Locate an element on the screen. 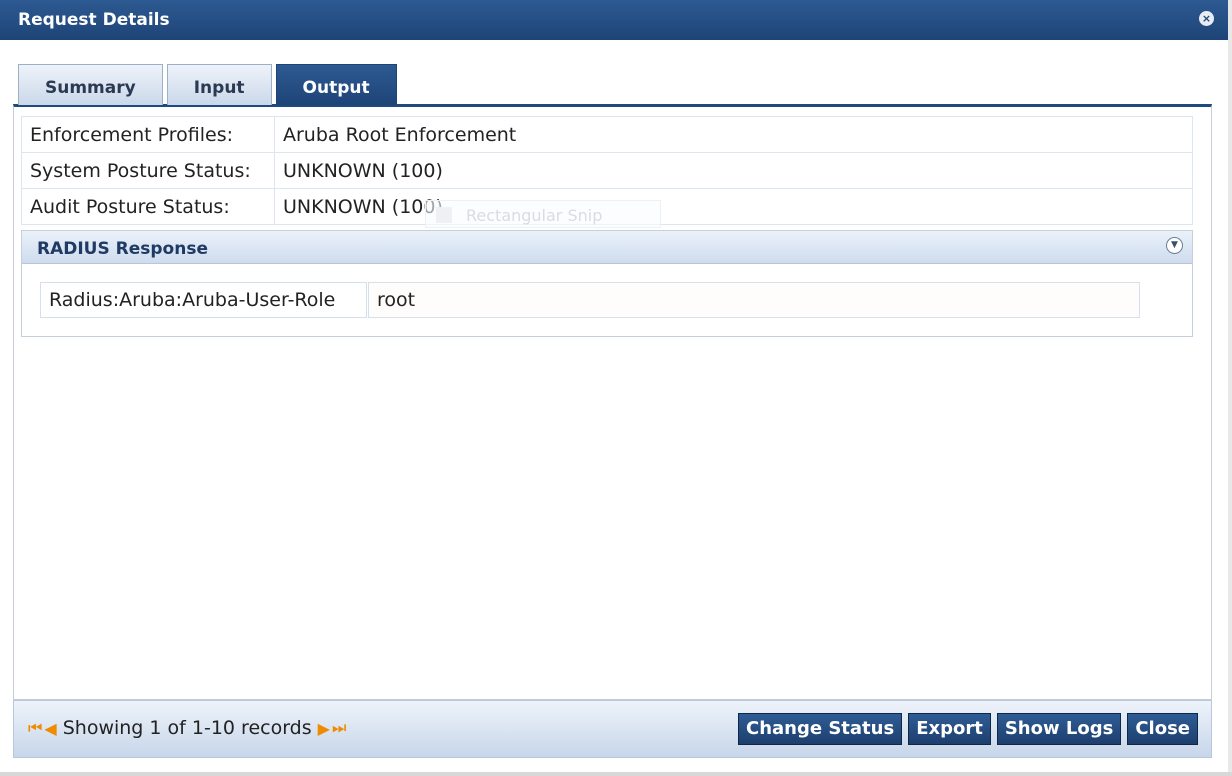  tab-bar: Summary Input Output is located at coordinates (207, 85).